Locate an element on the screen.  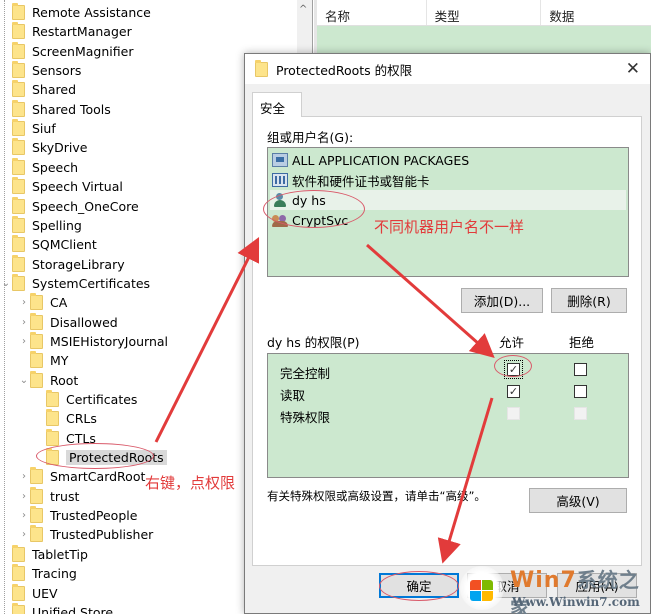
permission-name: 特殊权限 is located at coordinates (305, 417).